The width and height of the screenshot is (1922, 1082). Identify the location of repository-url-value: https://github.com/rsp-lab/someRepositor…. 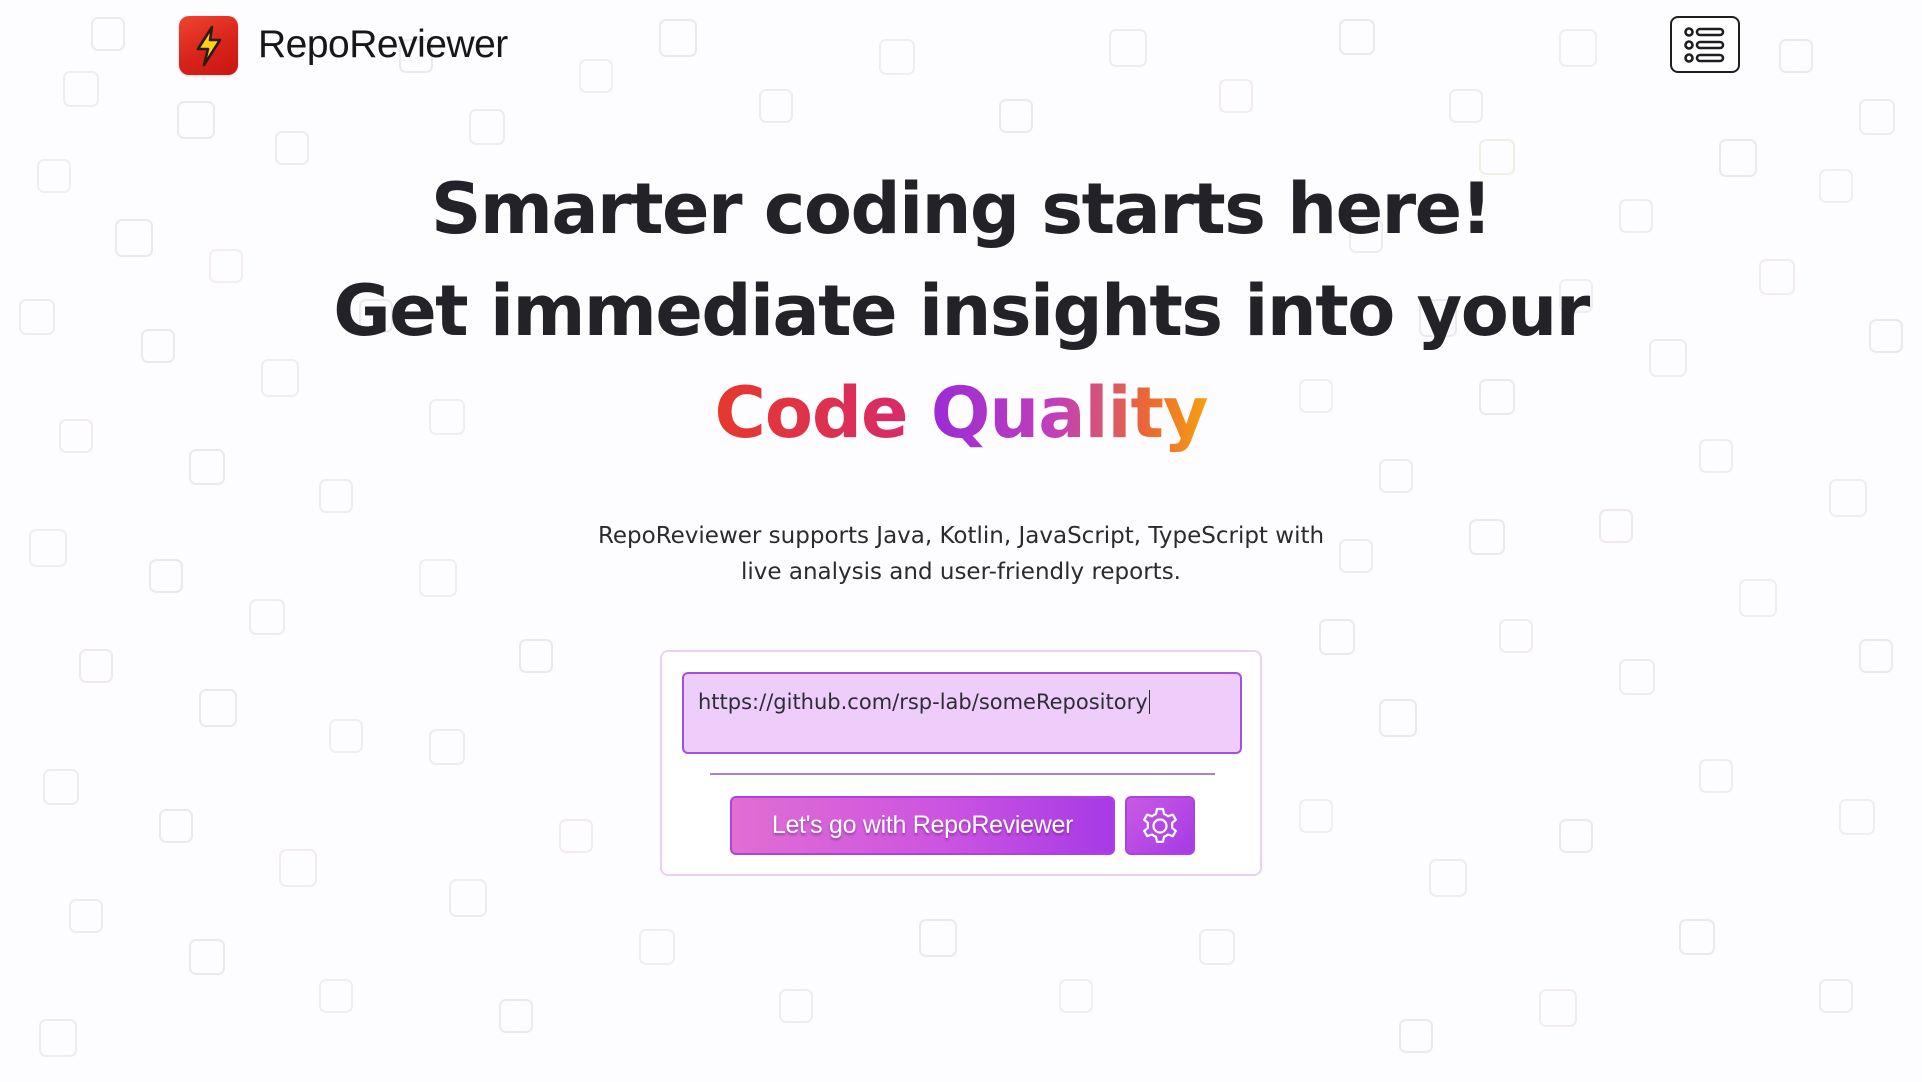
(923, 702).